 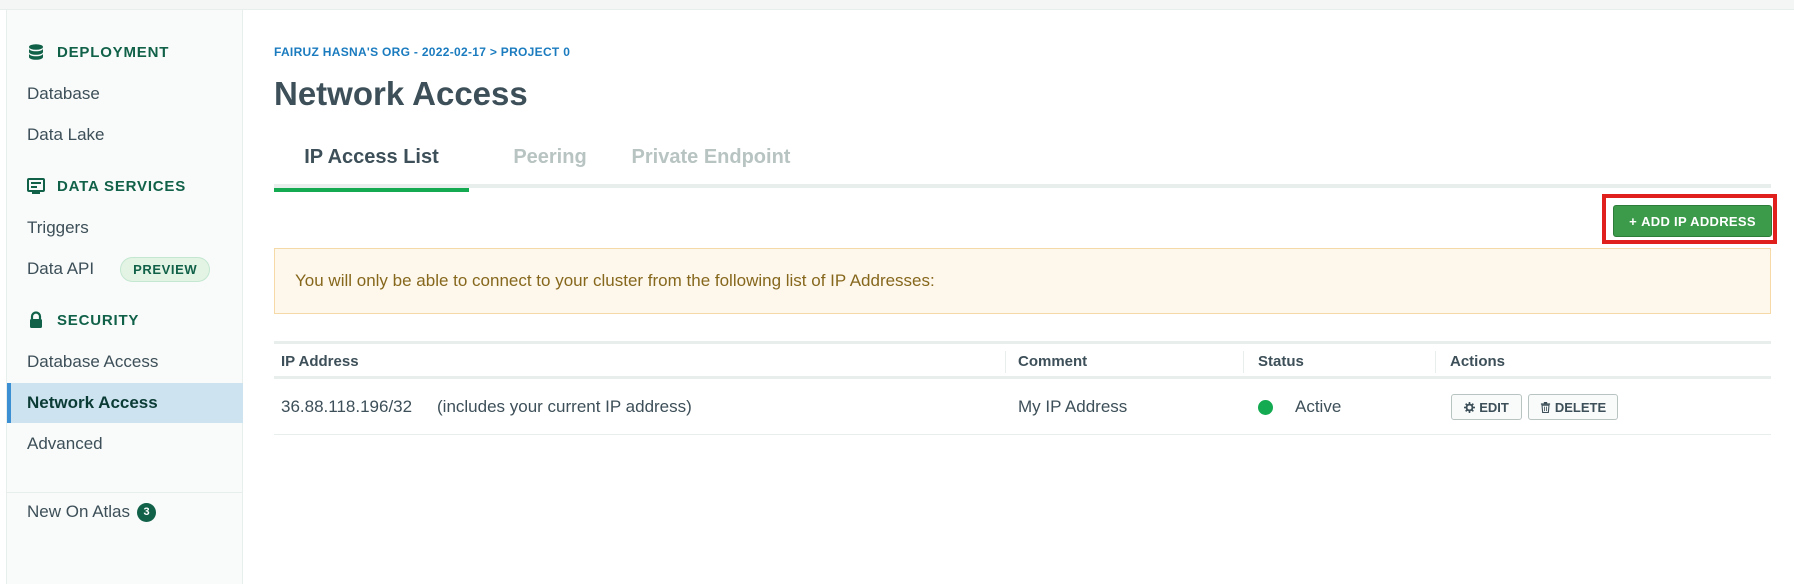 What do you see at coordinates (371, 169) in the screenshot?
I see `tab-ip-access-list: IP Access List` at bounding box center [371, 169].